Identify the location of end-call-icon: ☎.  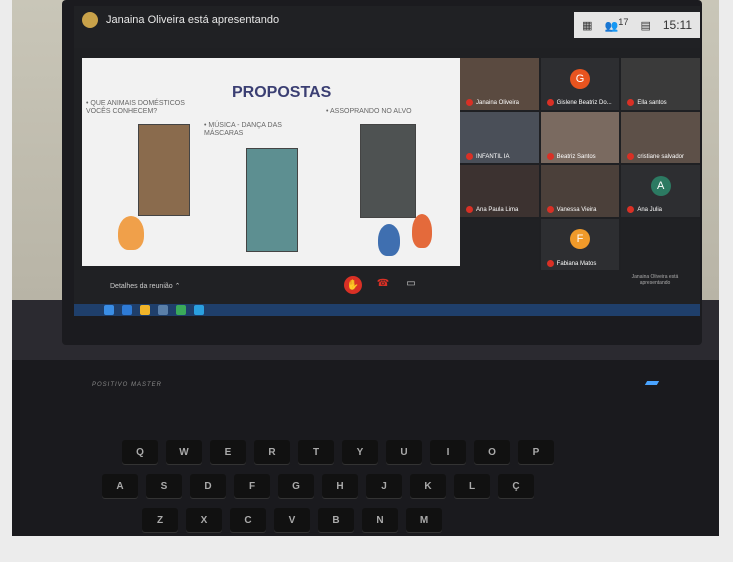
(383, 285).